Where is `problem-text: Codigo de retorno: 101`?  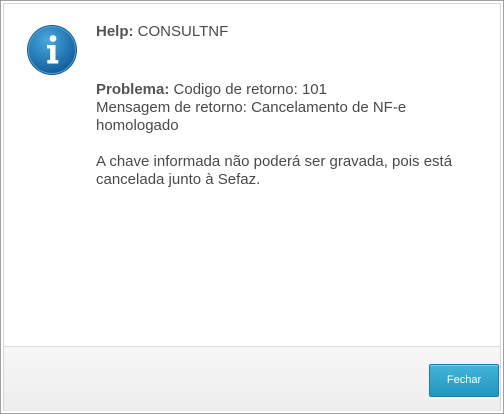
problem-text: Codigo de retorno: 101 is located at coordinates (250, 89).